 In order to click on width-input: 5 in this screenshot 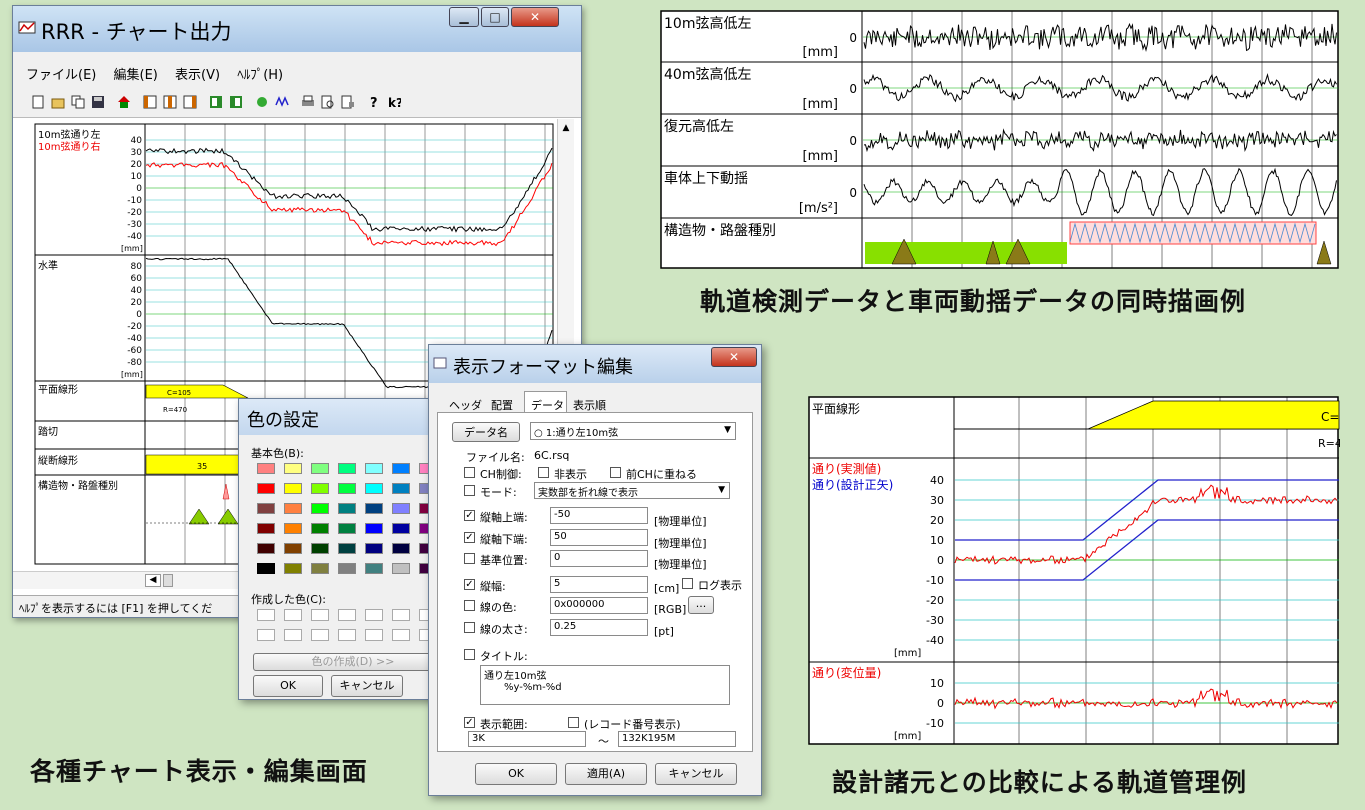, I will do `click(599, 584)`.